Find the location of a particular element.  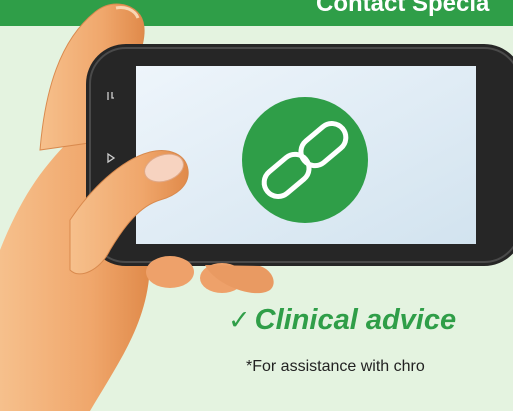

footnote-text: *For assistance with chro is located at coordinates (335, 366).